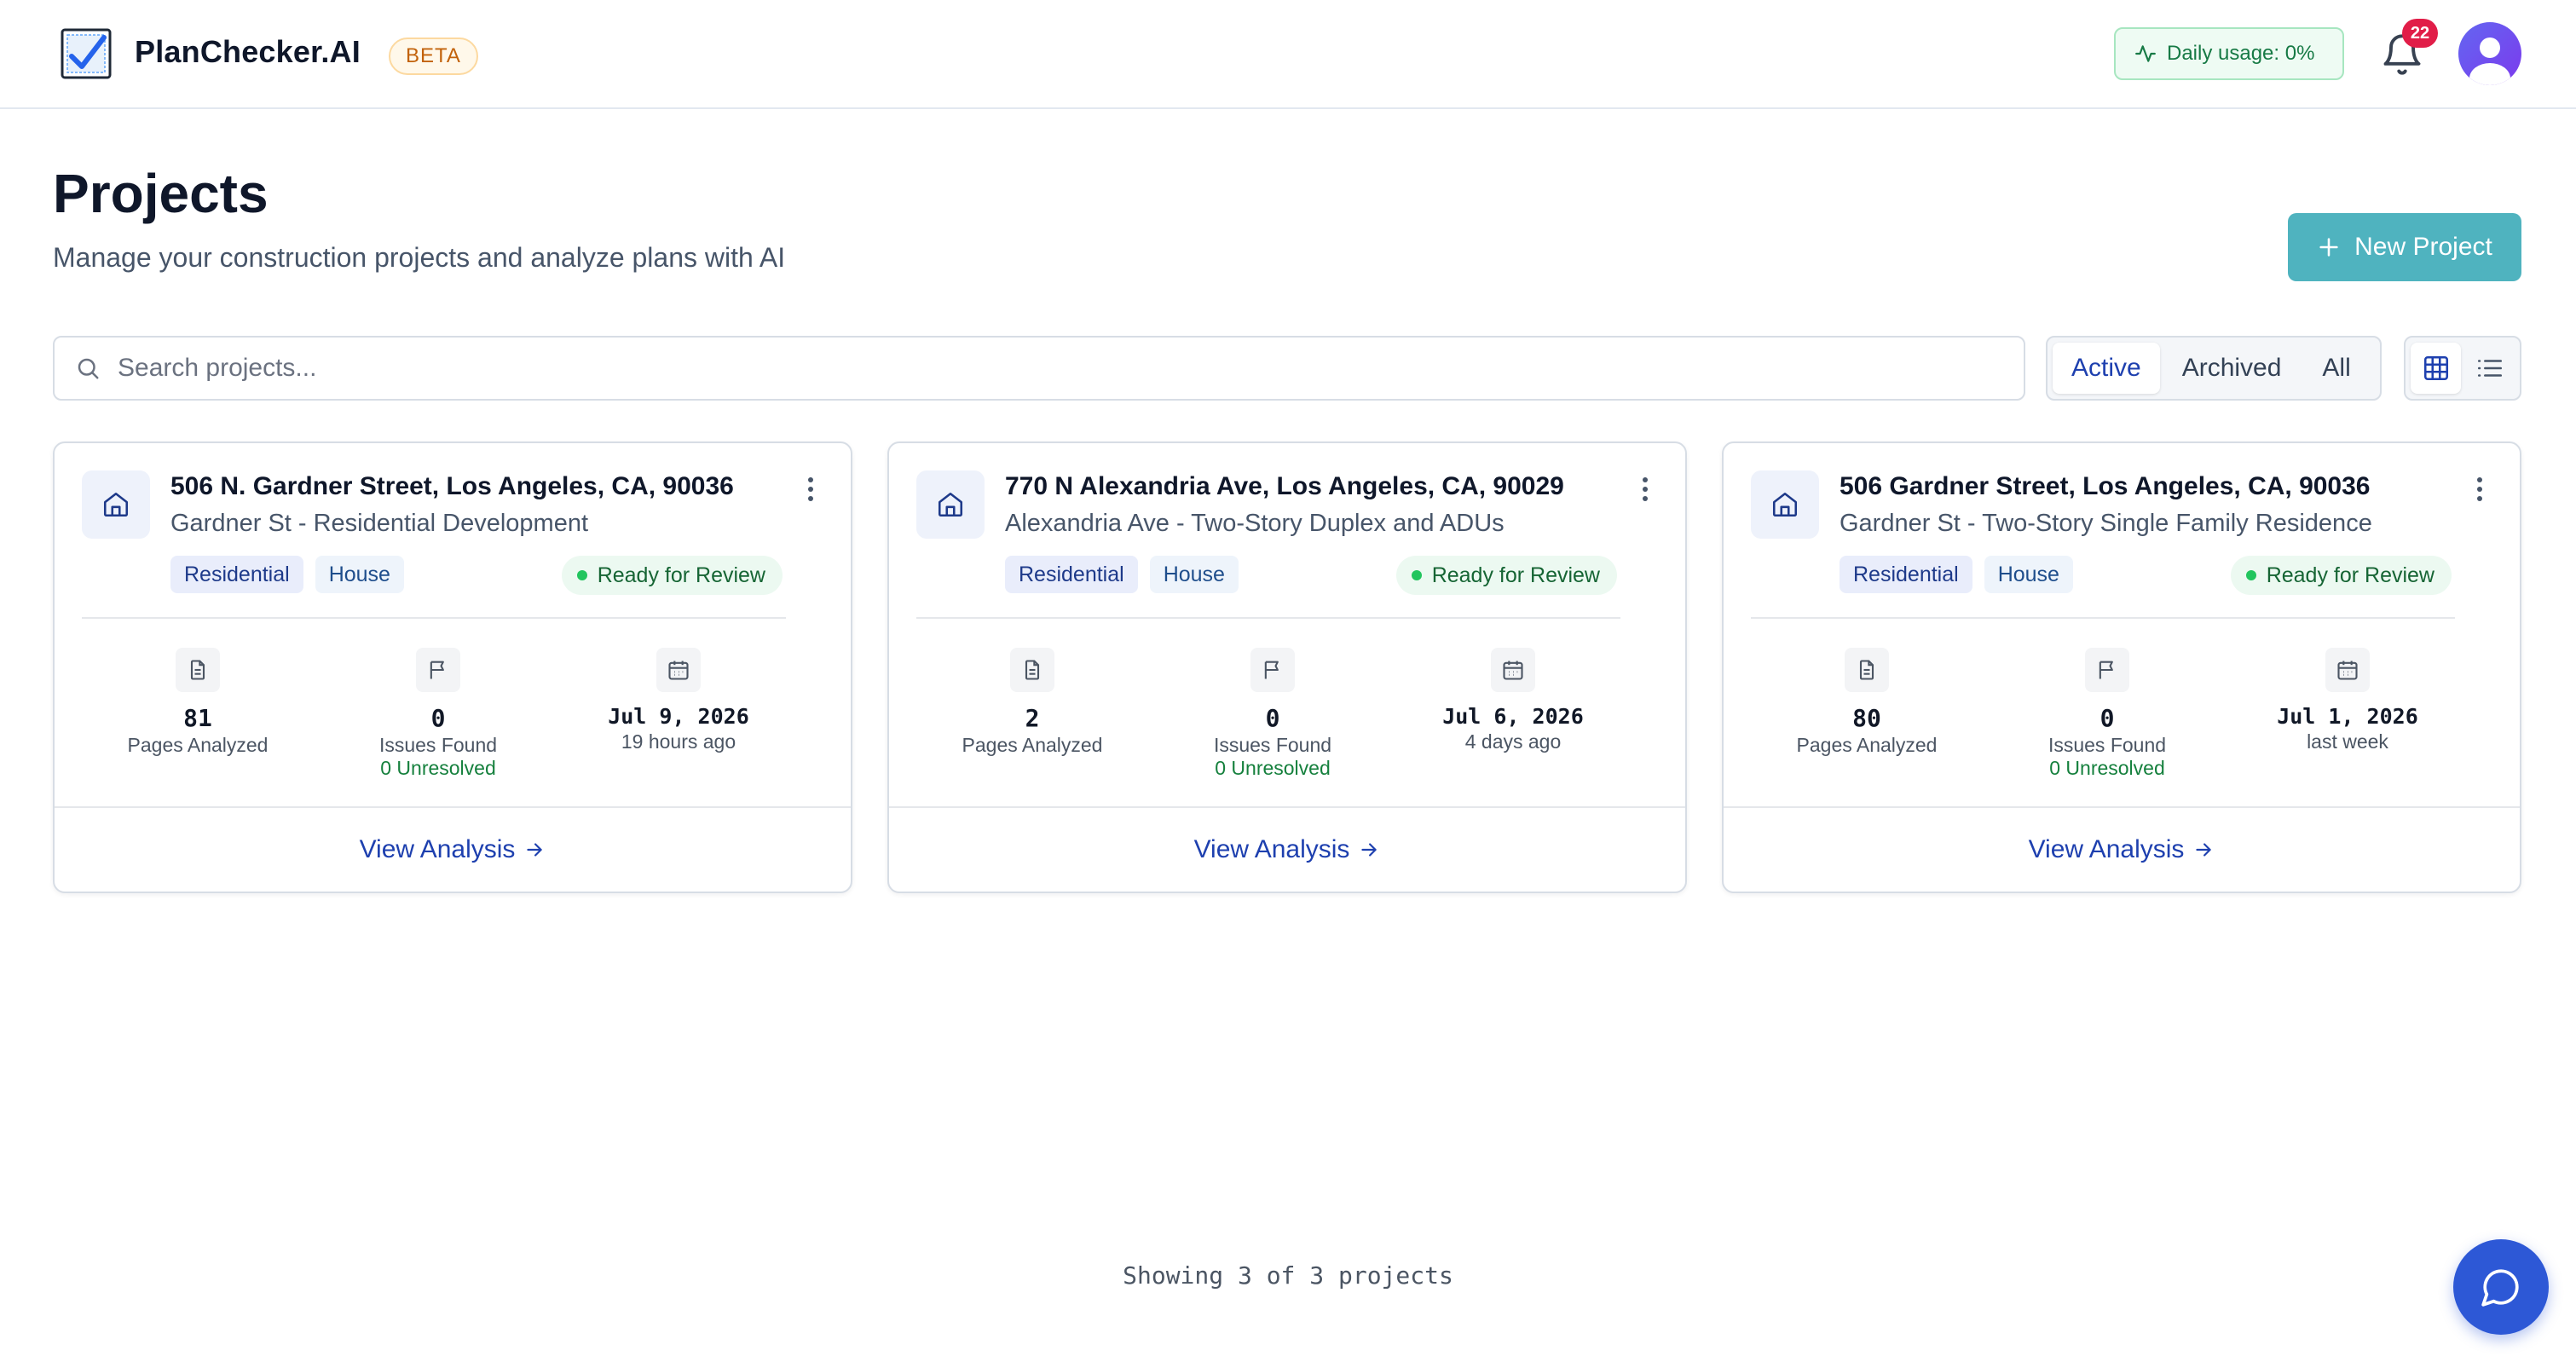 This screenshot has height=1362, width=2576. What do you see at coordinates (1866, 718) in the screenshot?
I see `pages-count: 80` at bounding box center [1866, 718].